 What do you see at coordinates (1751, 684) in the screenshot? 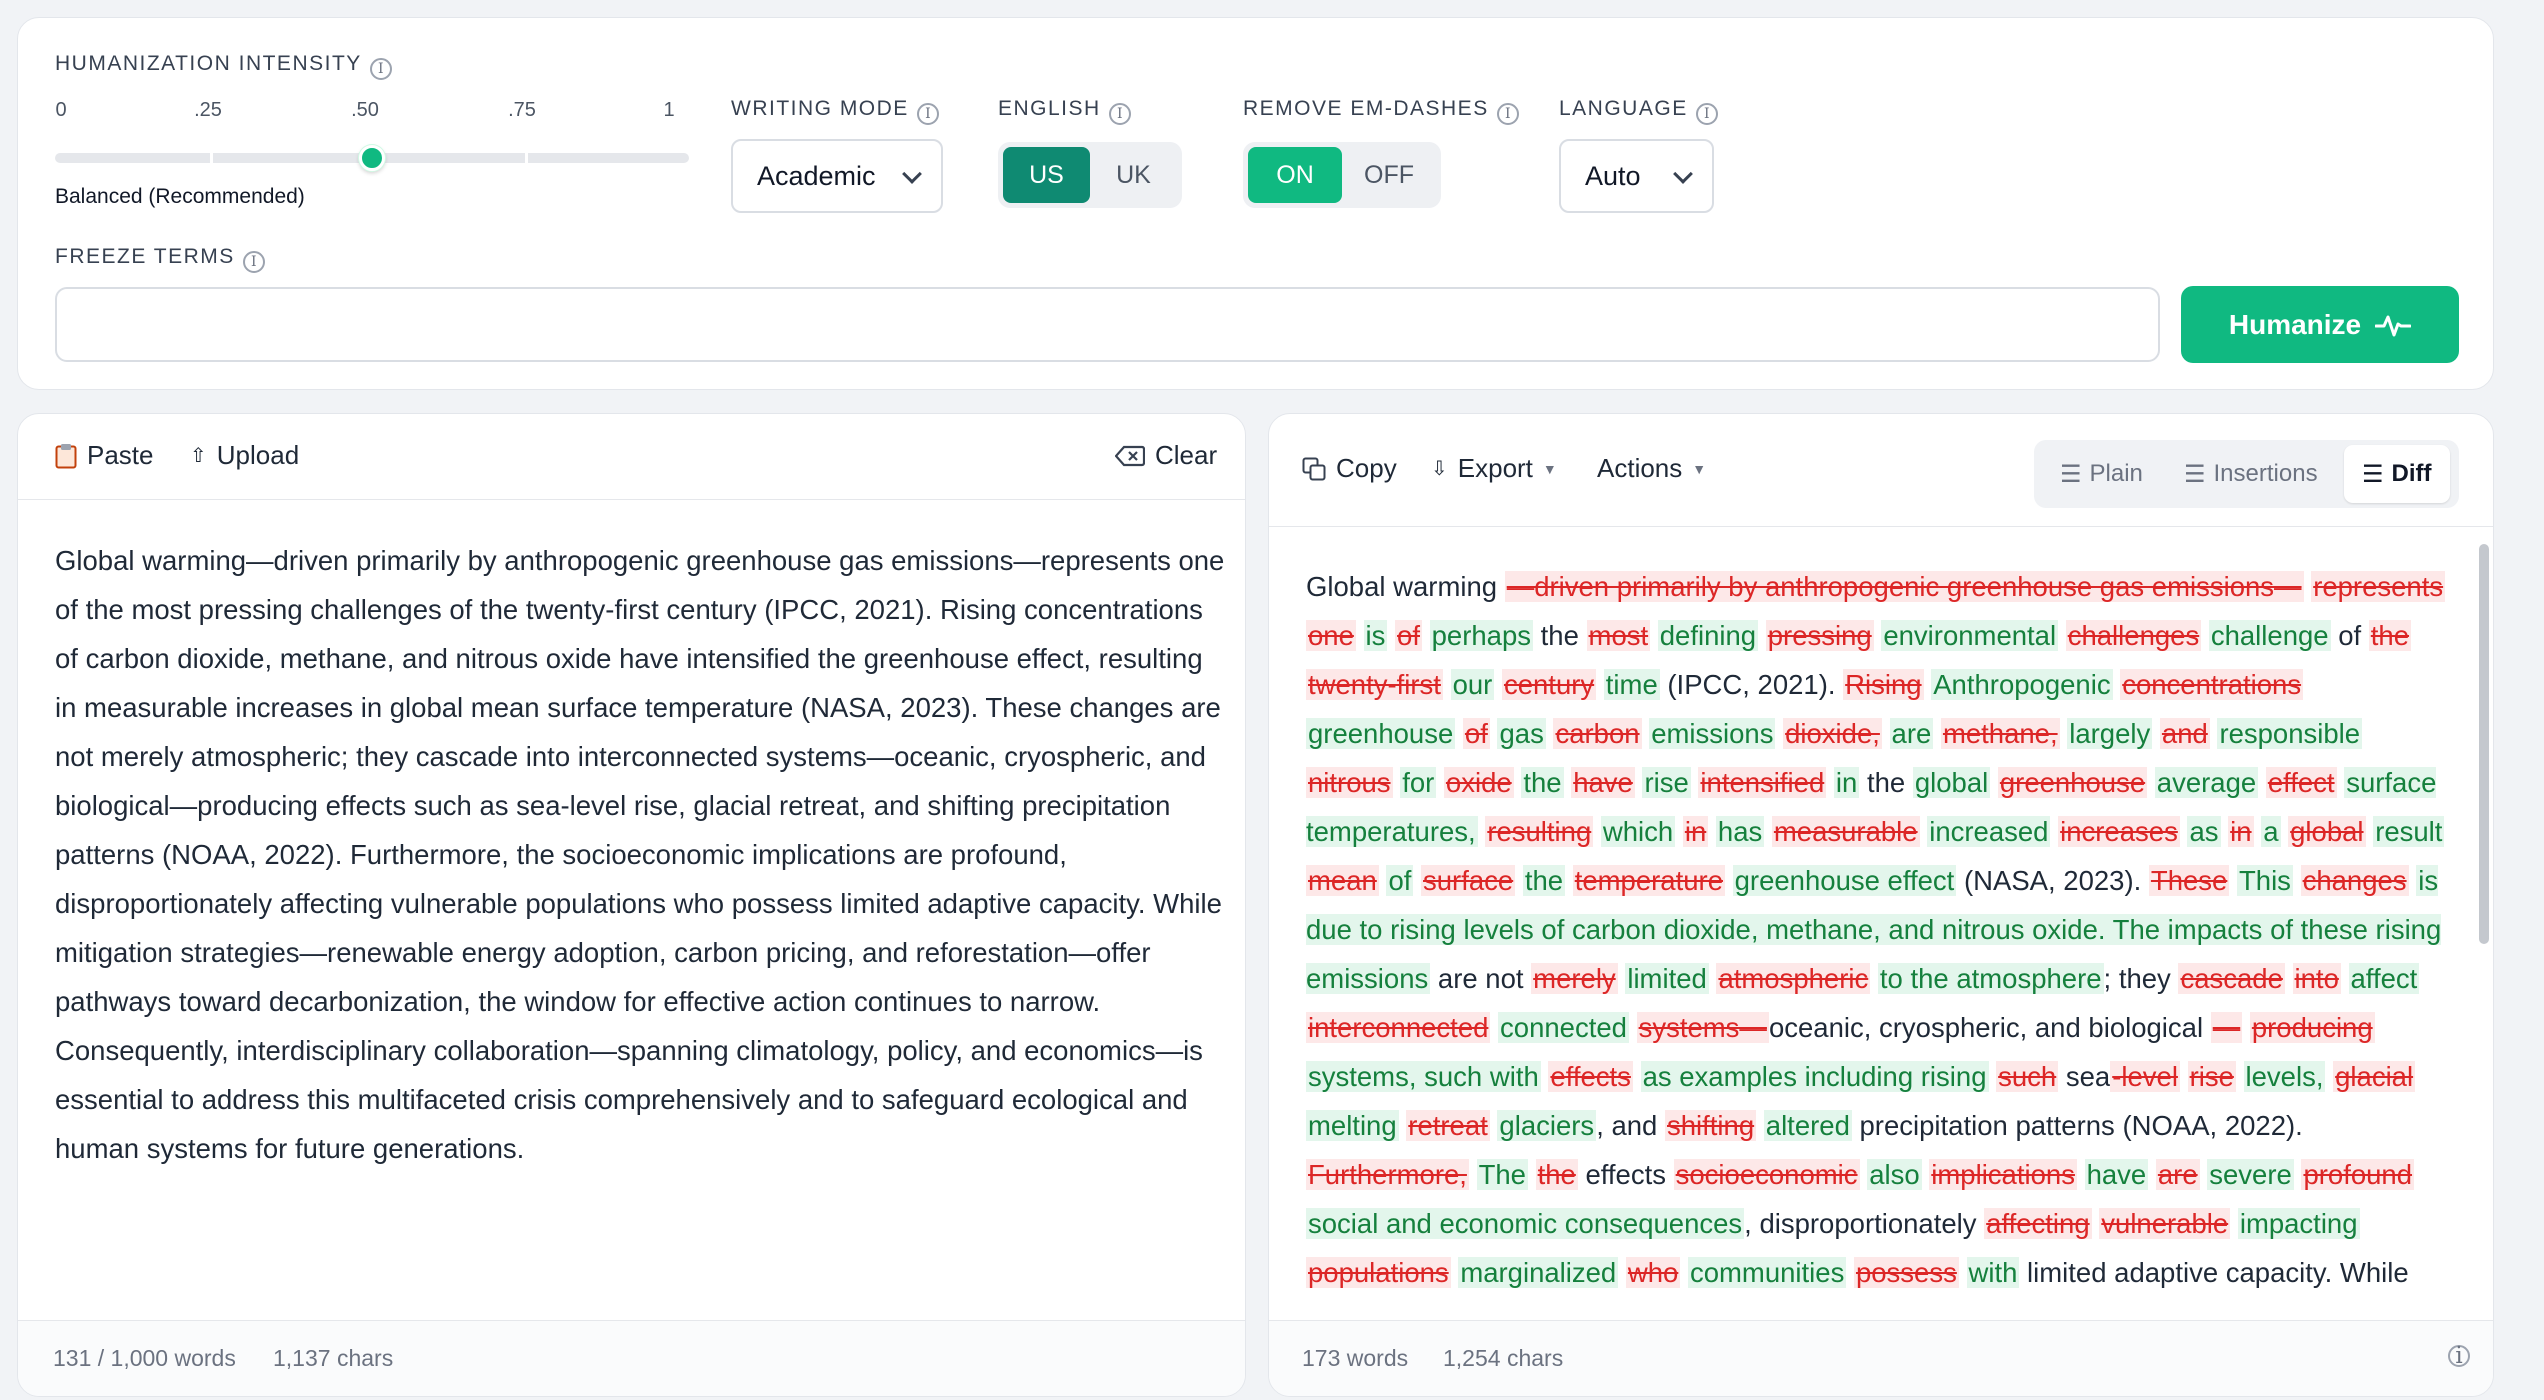
I see `unchanged-text: (IPCC, 2021).` at bounding box center [1751, 684].